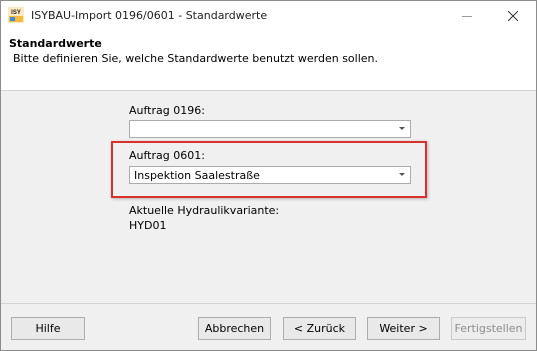 This screenshot has width=537, height=351. I want to click on isybau-app-icon: ISY, so click(16, 15).